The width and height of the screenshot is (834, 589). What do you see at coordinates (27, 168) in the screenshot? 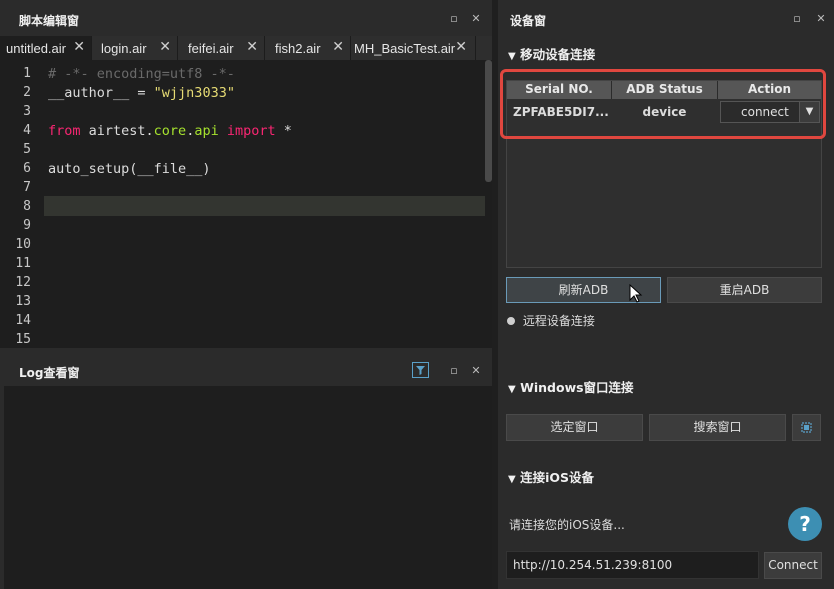
I see `line-number: 6` at bounding box center [27, 168].